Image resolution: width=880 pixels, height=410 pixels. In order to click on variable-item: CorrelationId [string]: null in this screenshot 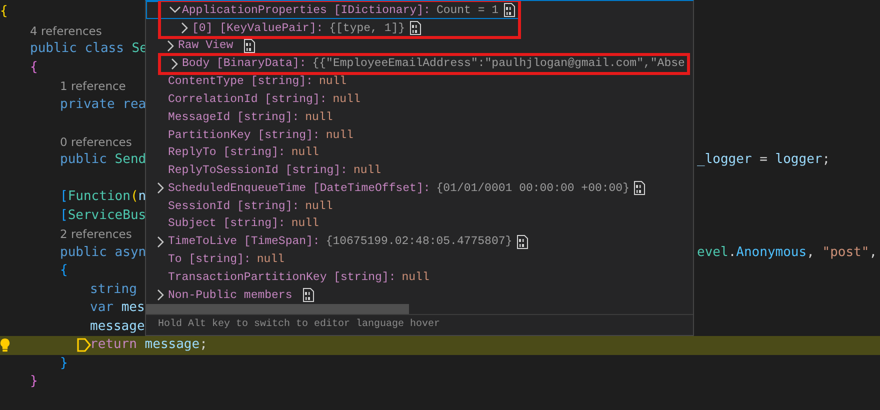, I will do `click(419, 99)`.